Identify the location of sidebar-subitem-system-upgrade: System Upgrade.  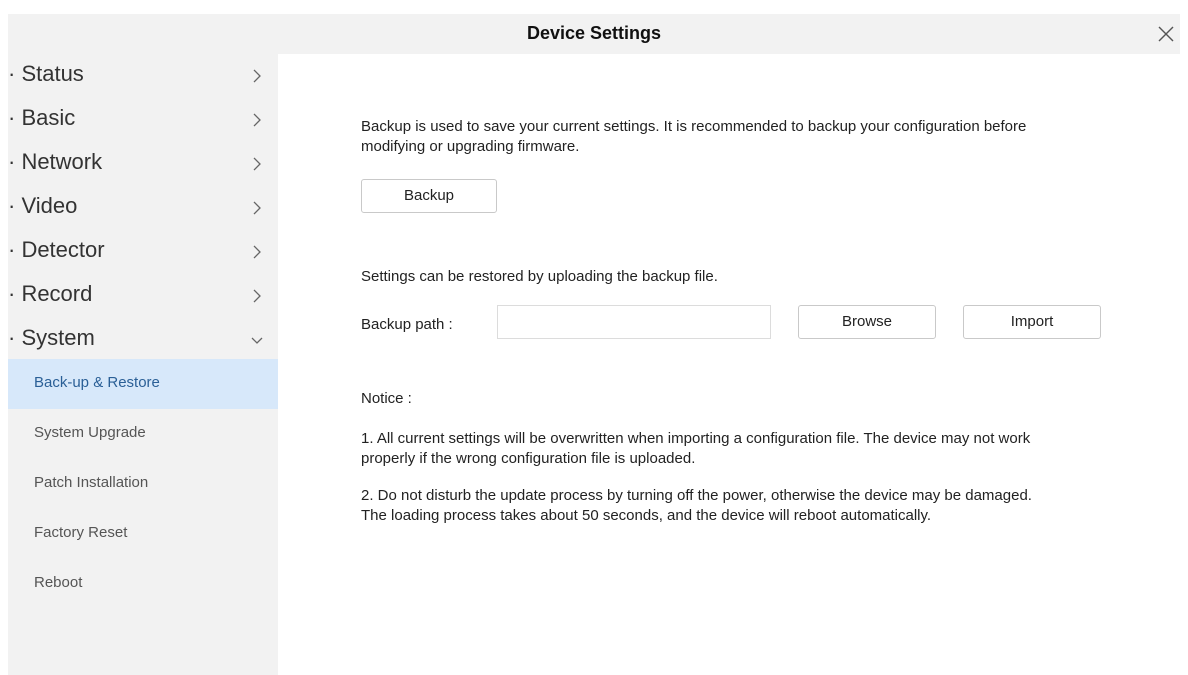
(143, 434).